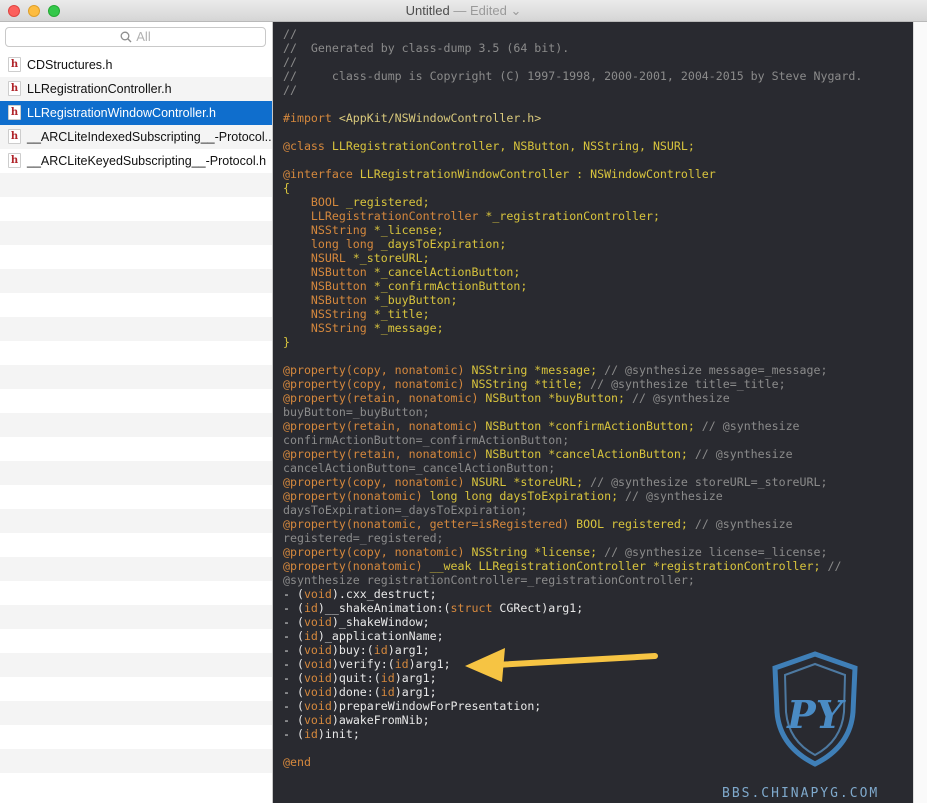 The image size is (927, 803). What do you see at coordinates (405, 230) in the screenshot?
I see `code-token: *_license;` at bounding box center [405, 230].